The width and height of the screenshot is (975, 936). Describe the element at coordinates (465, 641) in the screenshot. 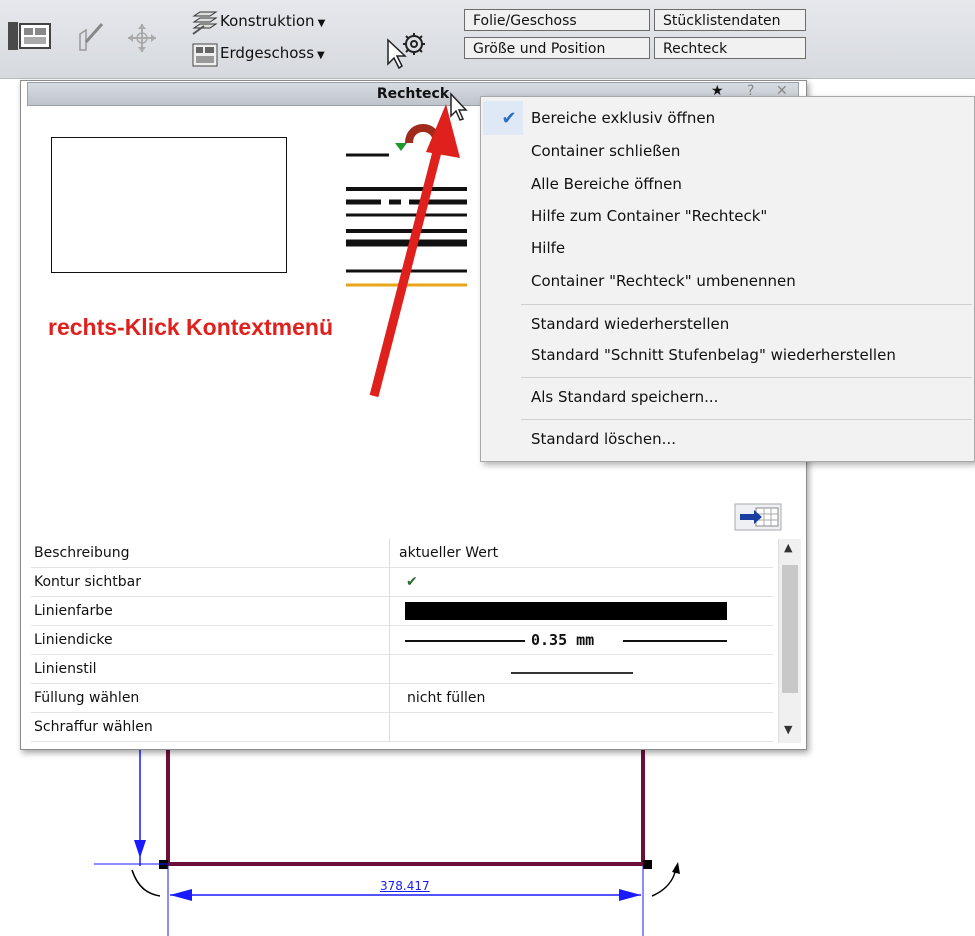

I see `line-thickness-rule-left` at that location.